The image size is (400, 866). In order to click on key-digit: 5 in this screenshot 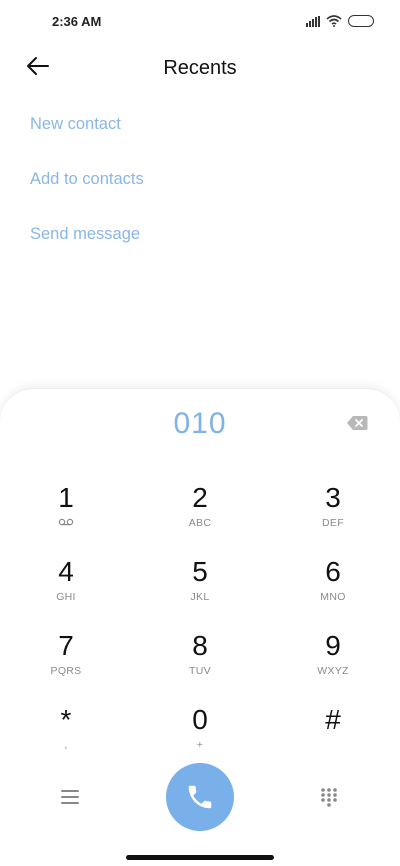, I will do `click(200, 571)`.